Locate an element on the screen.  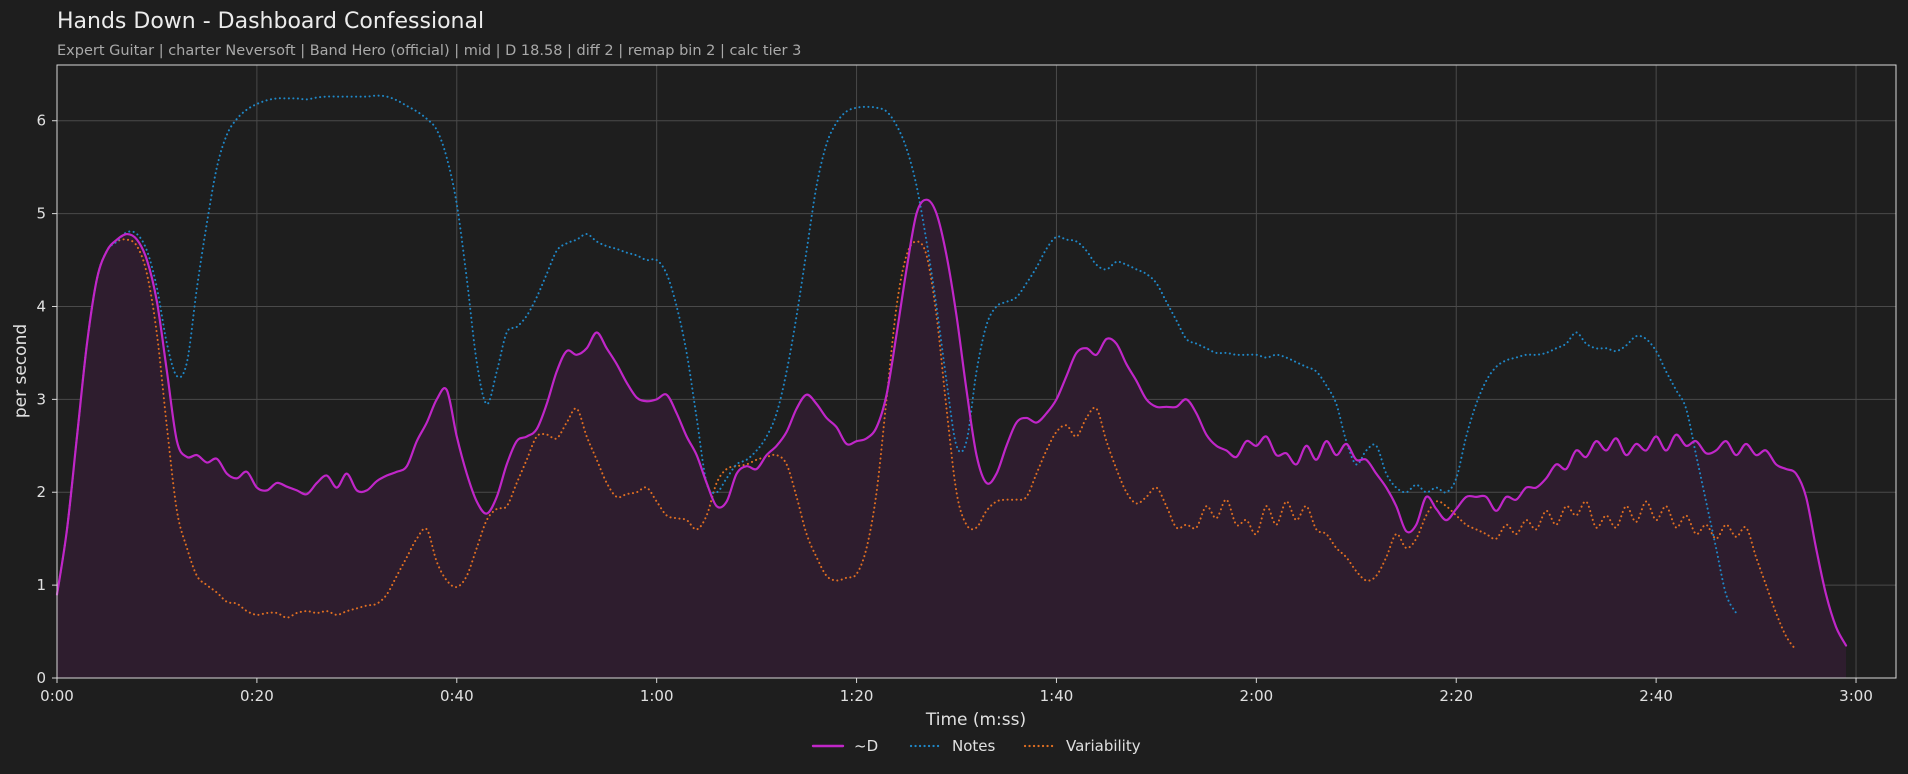
x-tick-label: 0:40 is located at coordinates (457, 696).